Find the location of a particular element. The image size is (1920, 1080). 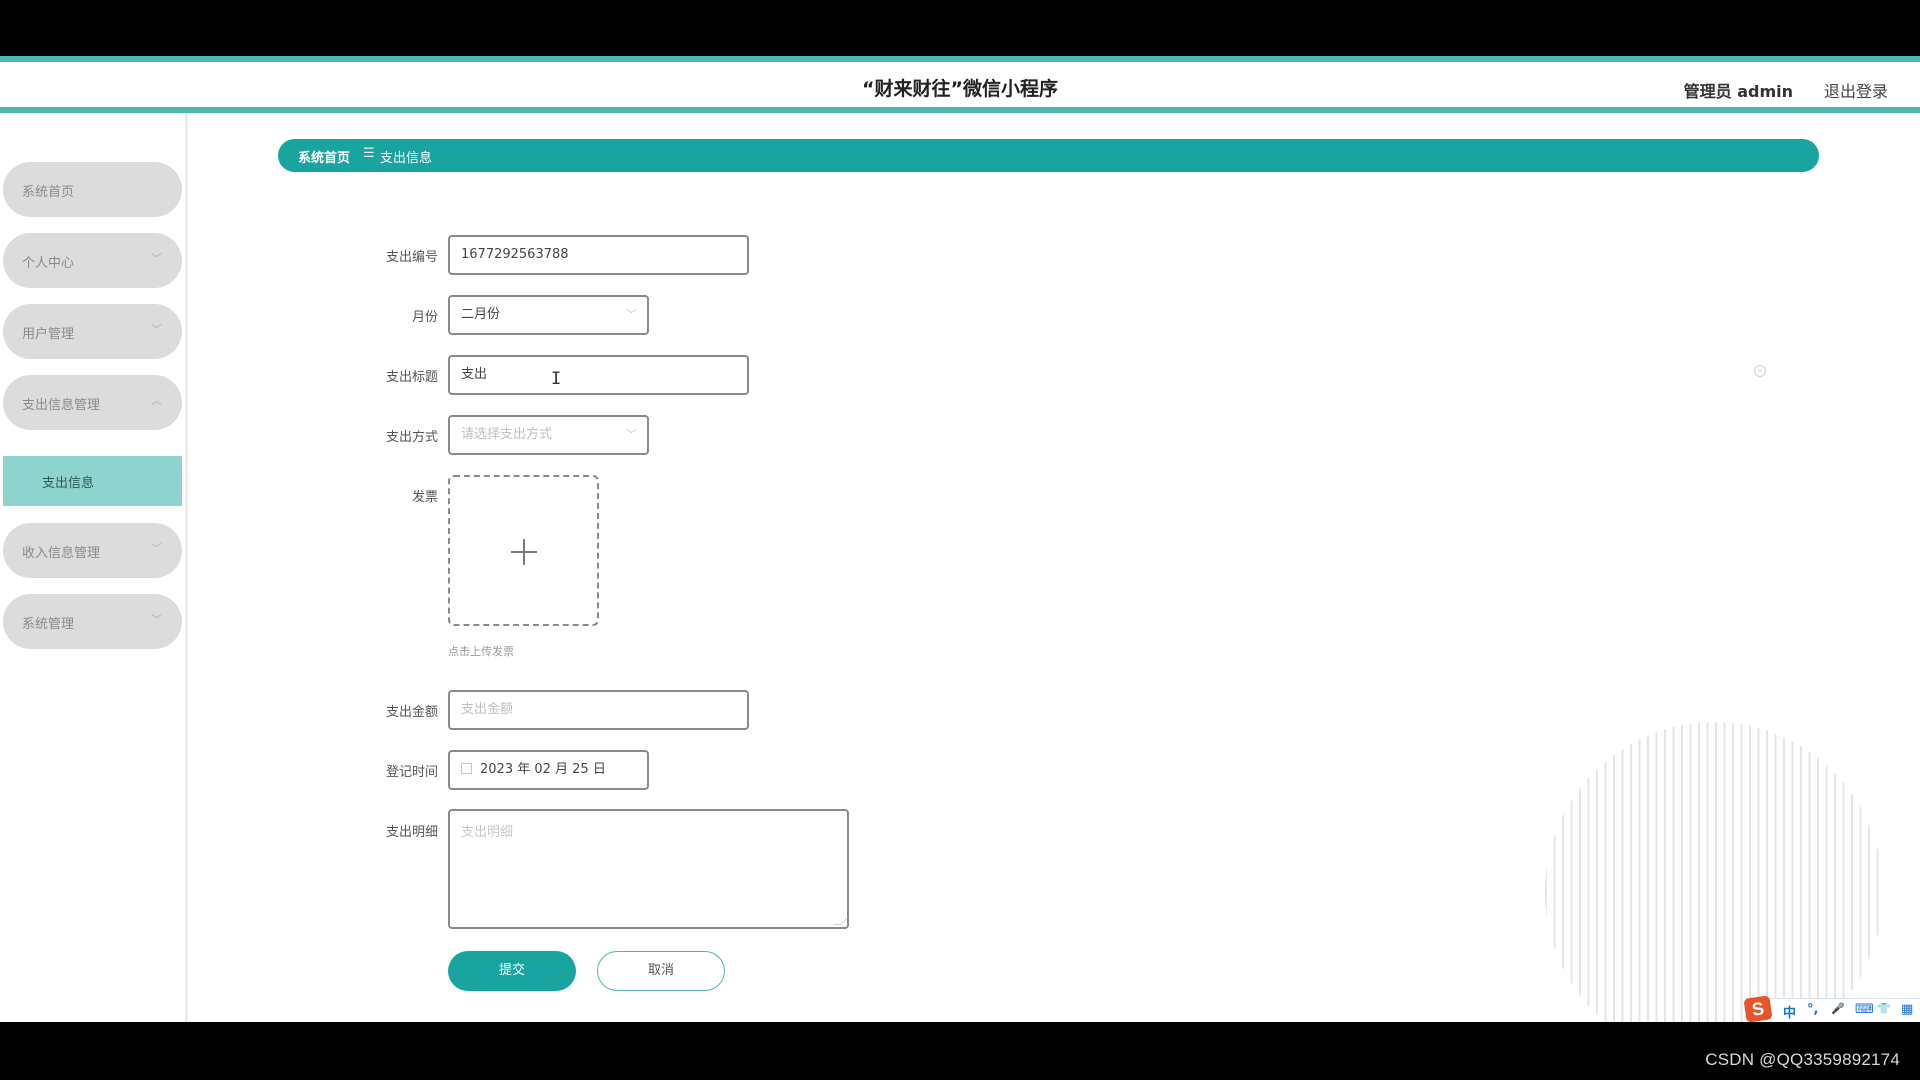

header: “财来财往”微信小程序 管理员 admin 退出登录 is located at coordinates (960, 84).